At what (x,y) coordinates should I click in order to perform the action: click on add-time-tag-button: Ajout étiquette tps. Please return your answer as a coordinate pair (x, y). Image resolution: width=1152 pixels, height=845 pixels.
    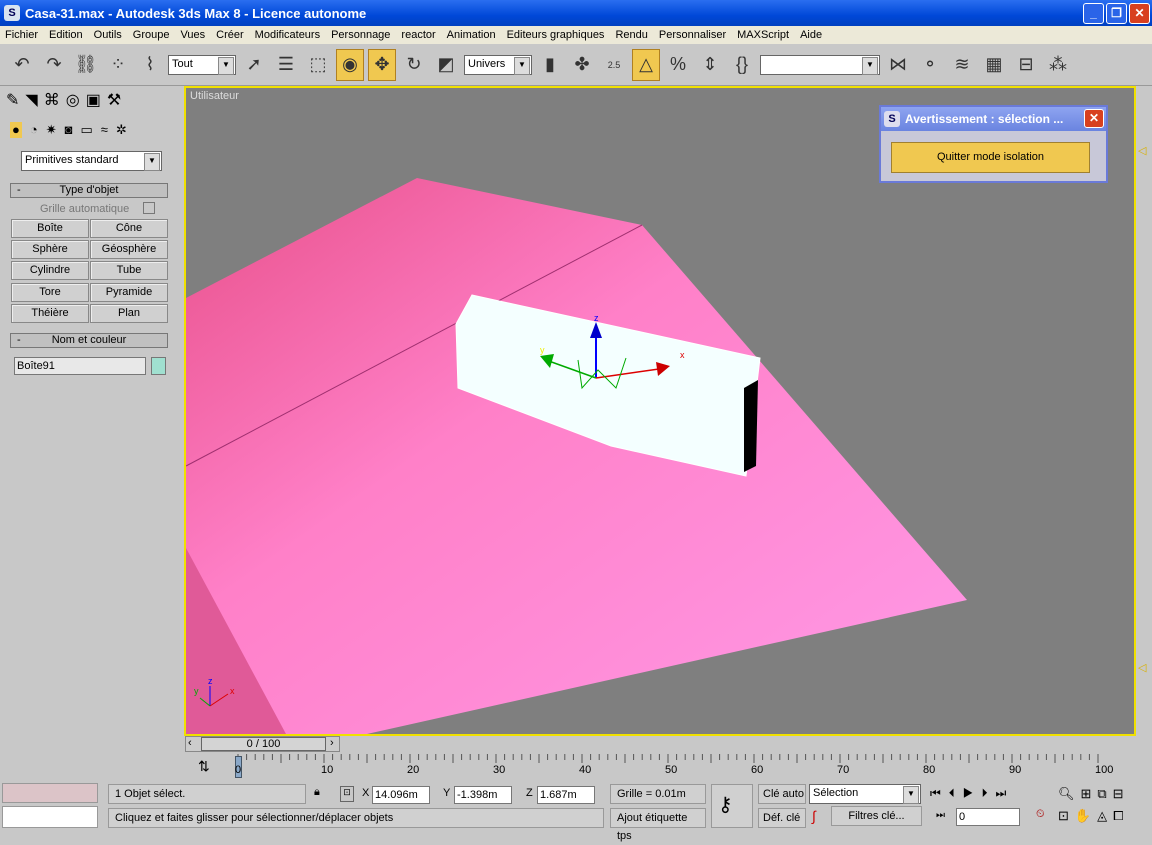
    Looking at the image, I should click on (658, 825).